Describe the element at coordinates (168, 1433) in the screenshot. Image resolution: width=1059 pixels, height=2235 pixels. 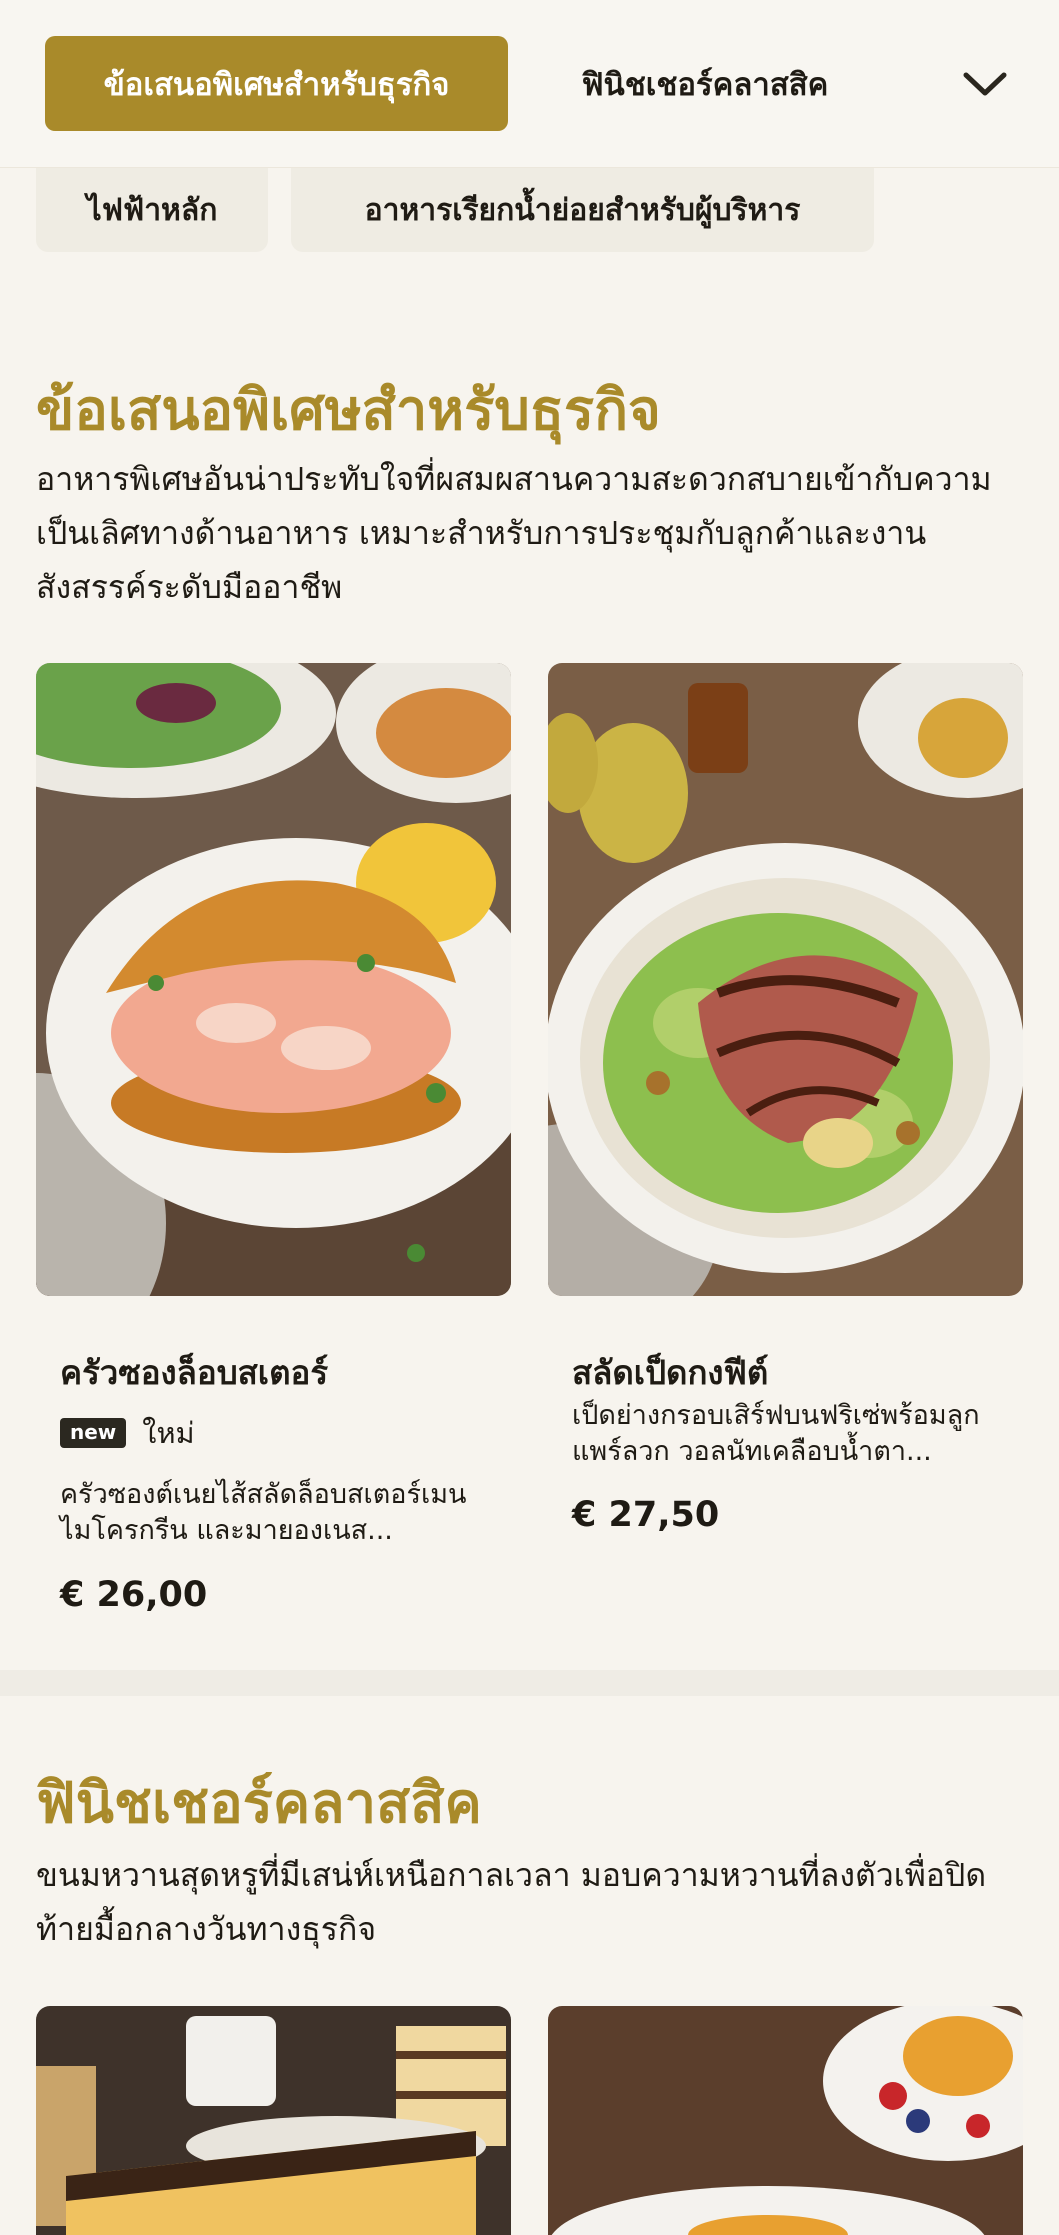
I see `new-badge-label: ใหม่` at that location.